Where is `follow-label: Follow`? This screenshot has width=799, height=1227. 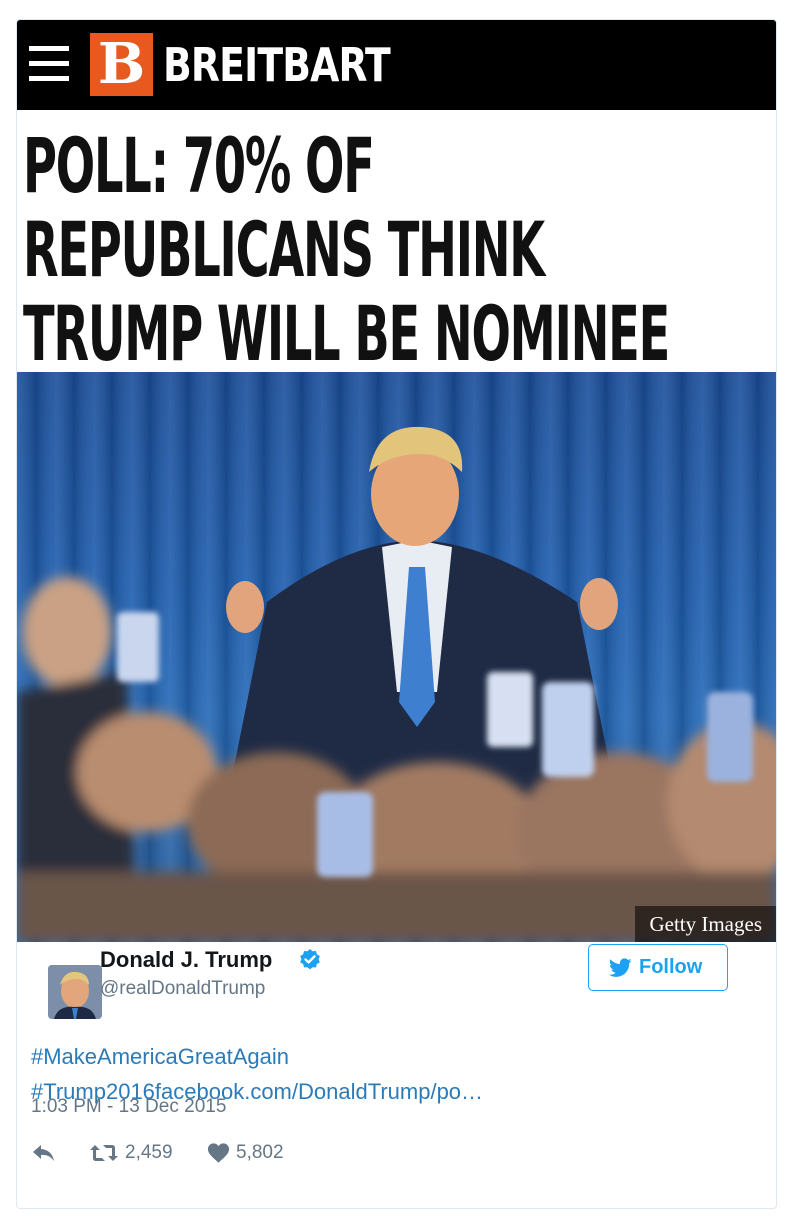 follow-label: Follow is located at coordinates (671, 967).